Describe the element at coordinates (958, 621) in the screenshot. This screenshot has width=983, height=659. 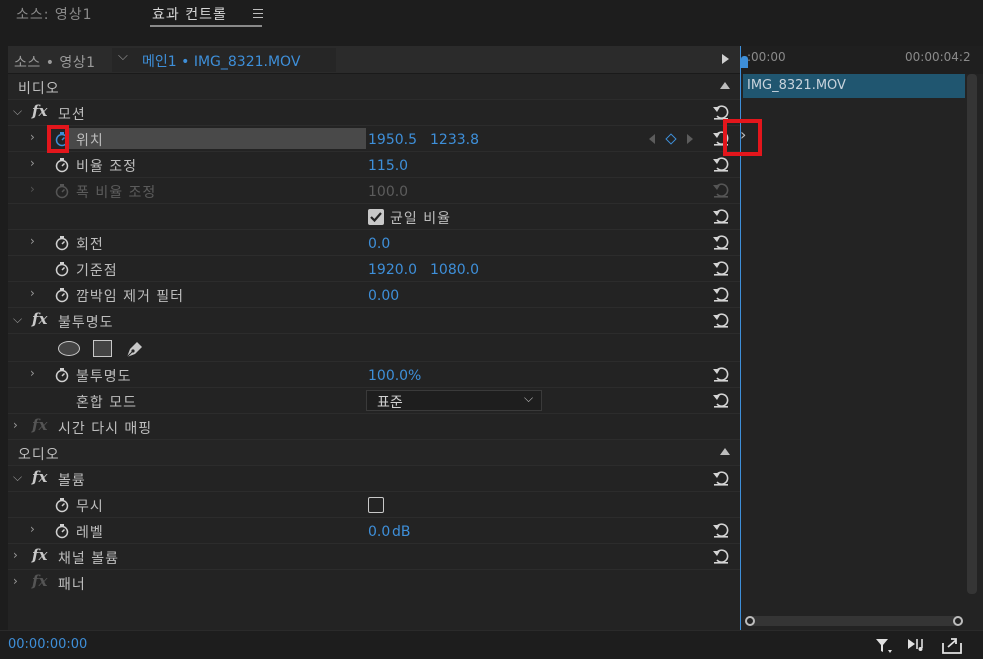
I see `scroll-handle-right` at that location.